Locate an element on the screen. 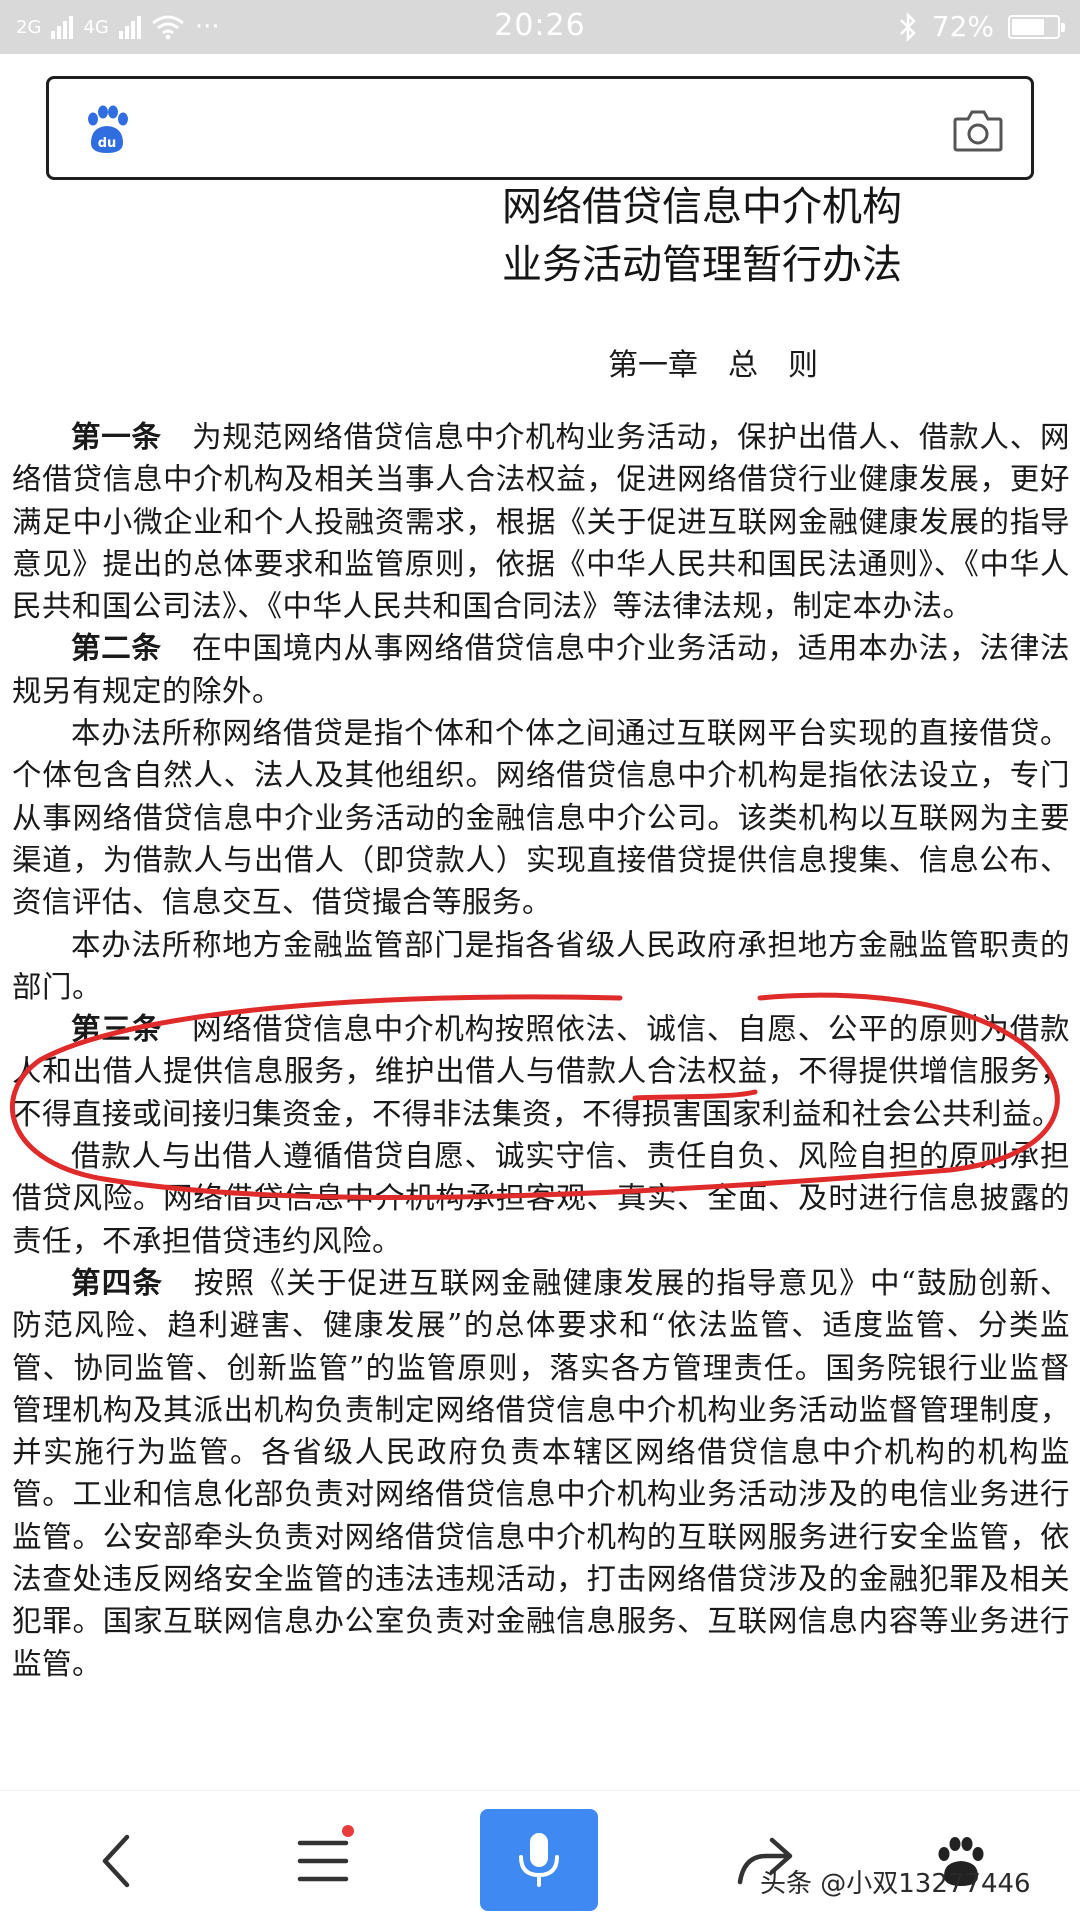  notification-badge is located at coordinates (348, 1831).